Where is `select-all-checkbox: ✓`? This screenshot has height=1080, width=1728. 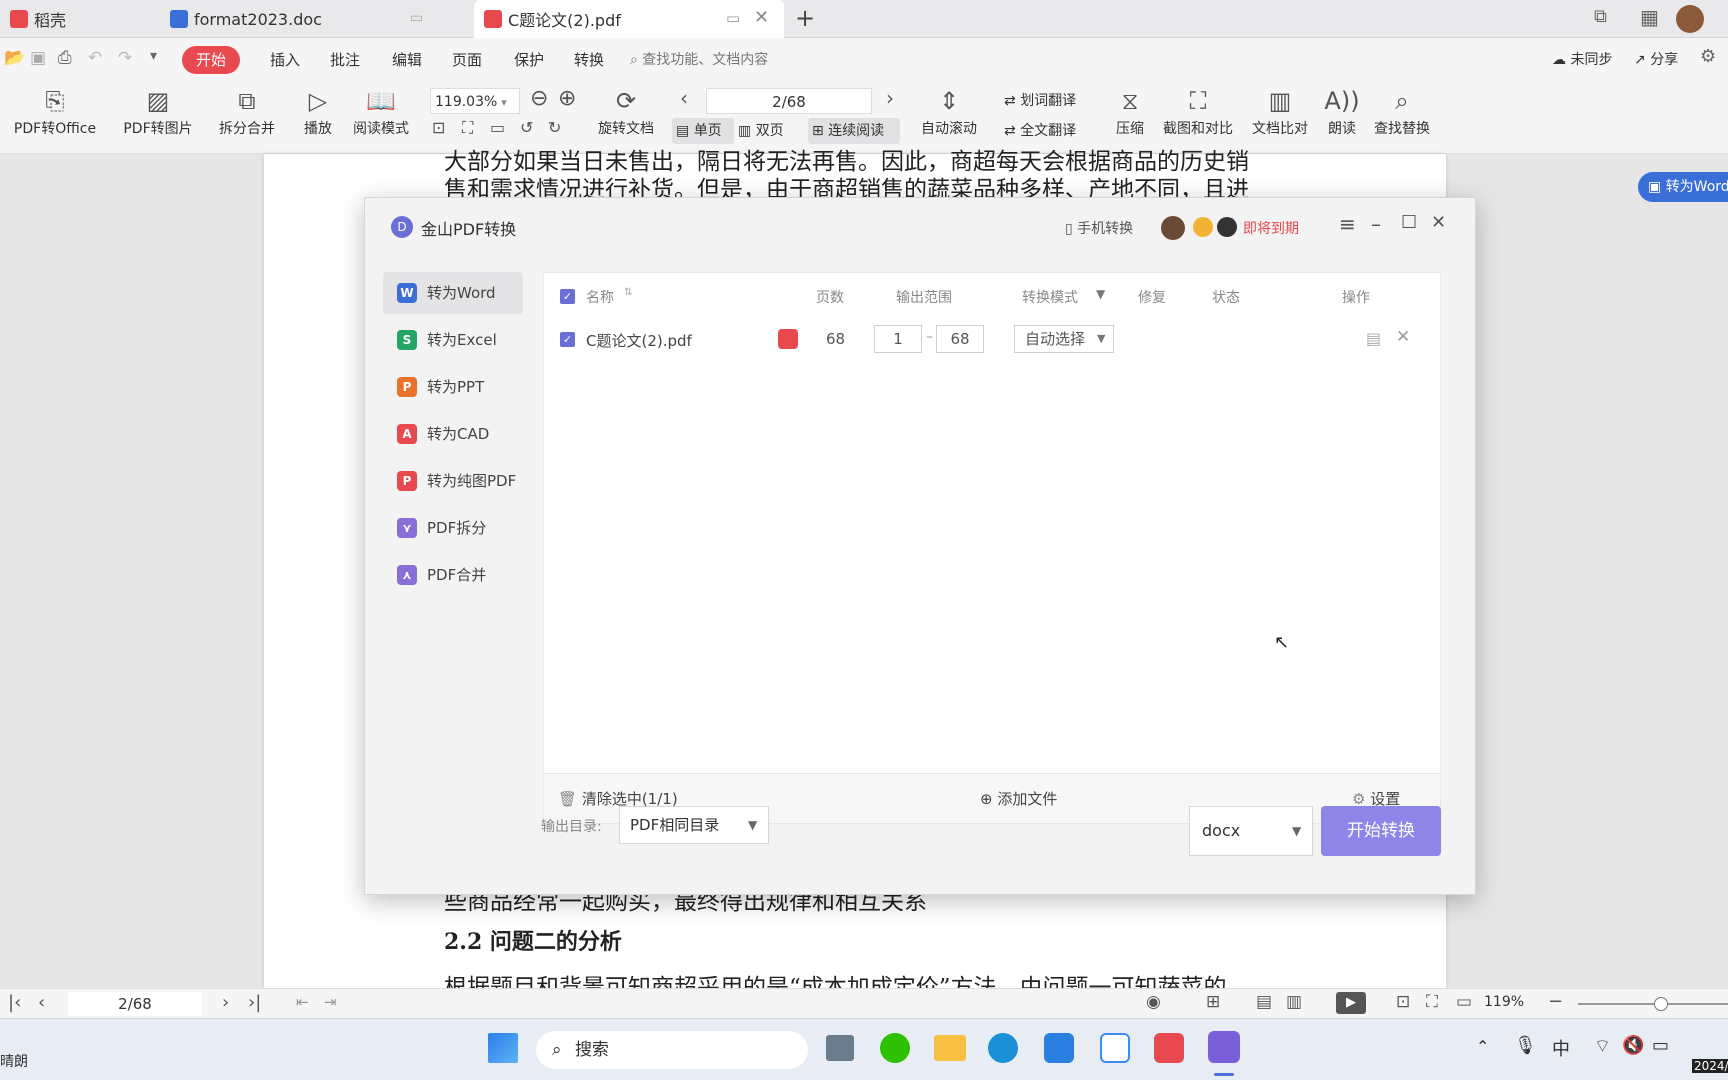
select-all-checkbox: ✓ is located at coordinates (567, 296).